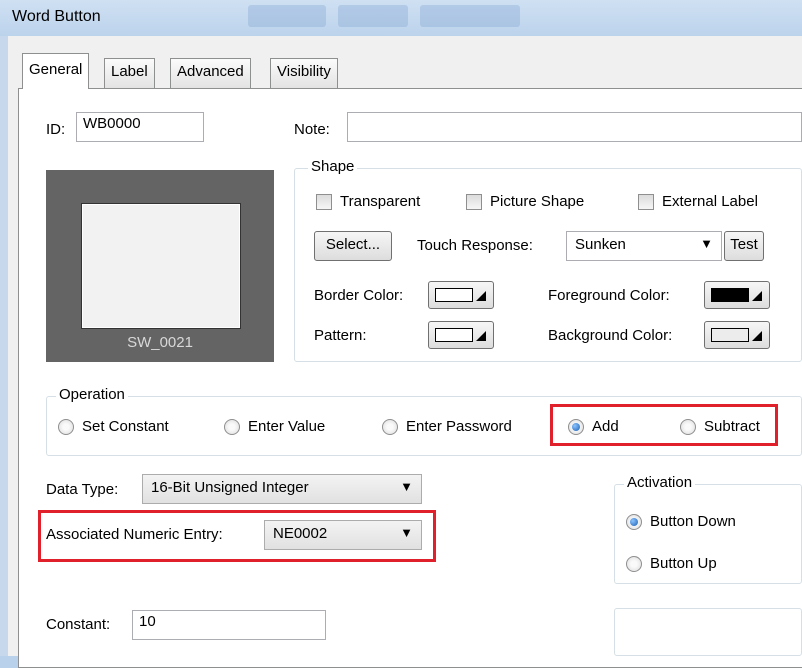 The image size is (802, 668). I want to click on data-type-select: 16-Bit Unsigned Integer ▼, so click(282, 489).